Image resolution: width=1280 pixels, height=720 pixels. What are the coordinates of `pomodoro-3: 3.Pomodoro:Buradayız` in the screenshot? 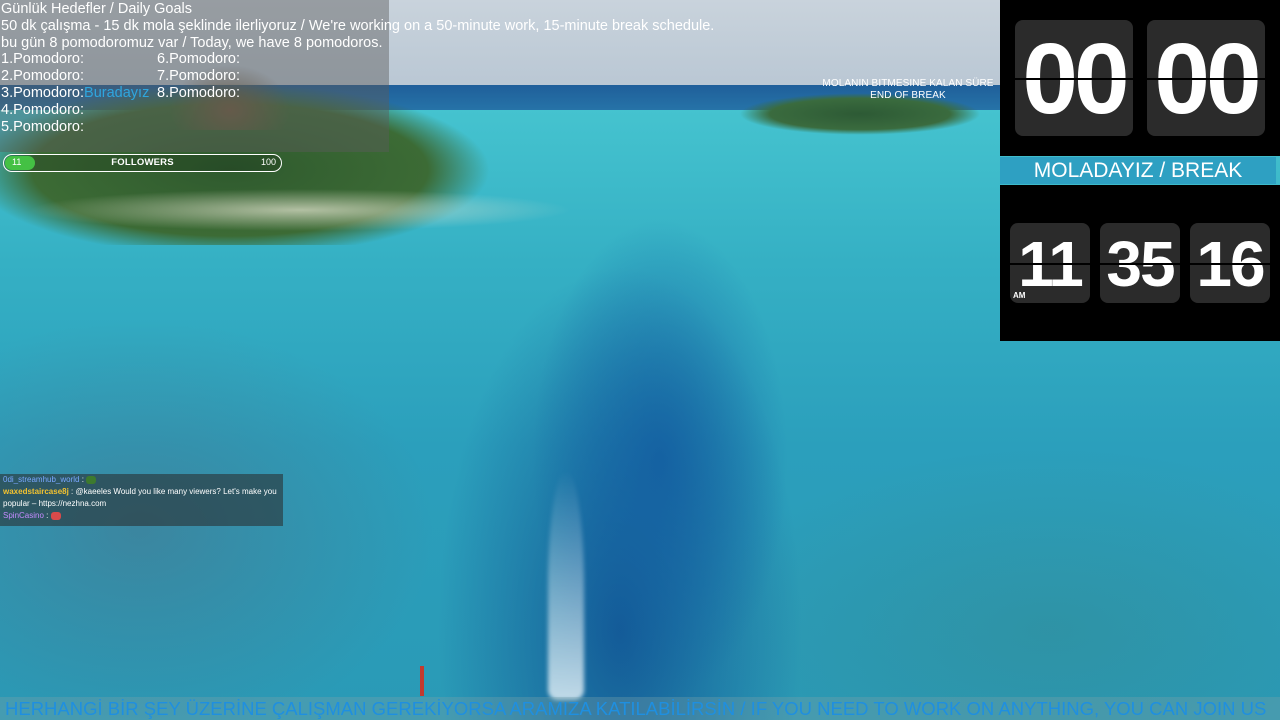 It's located at (79, 93).